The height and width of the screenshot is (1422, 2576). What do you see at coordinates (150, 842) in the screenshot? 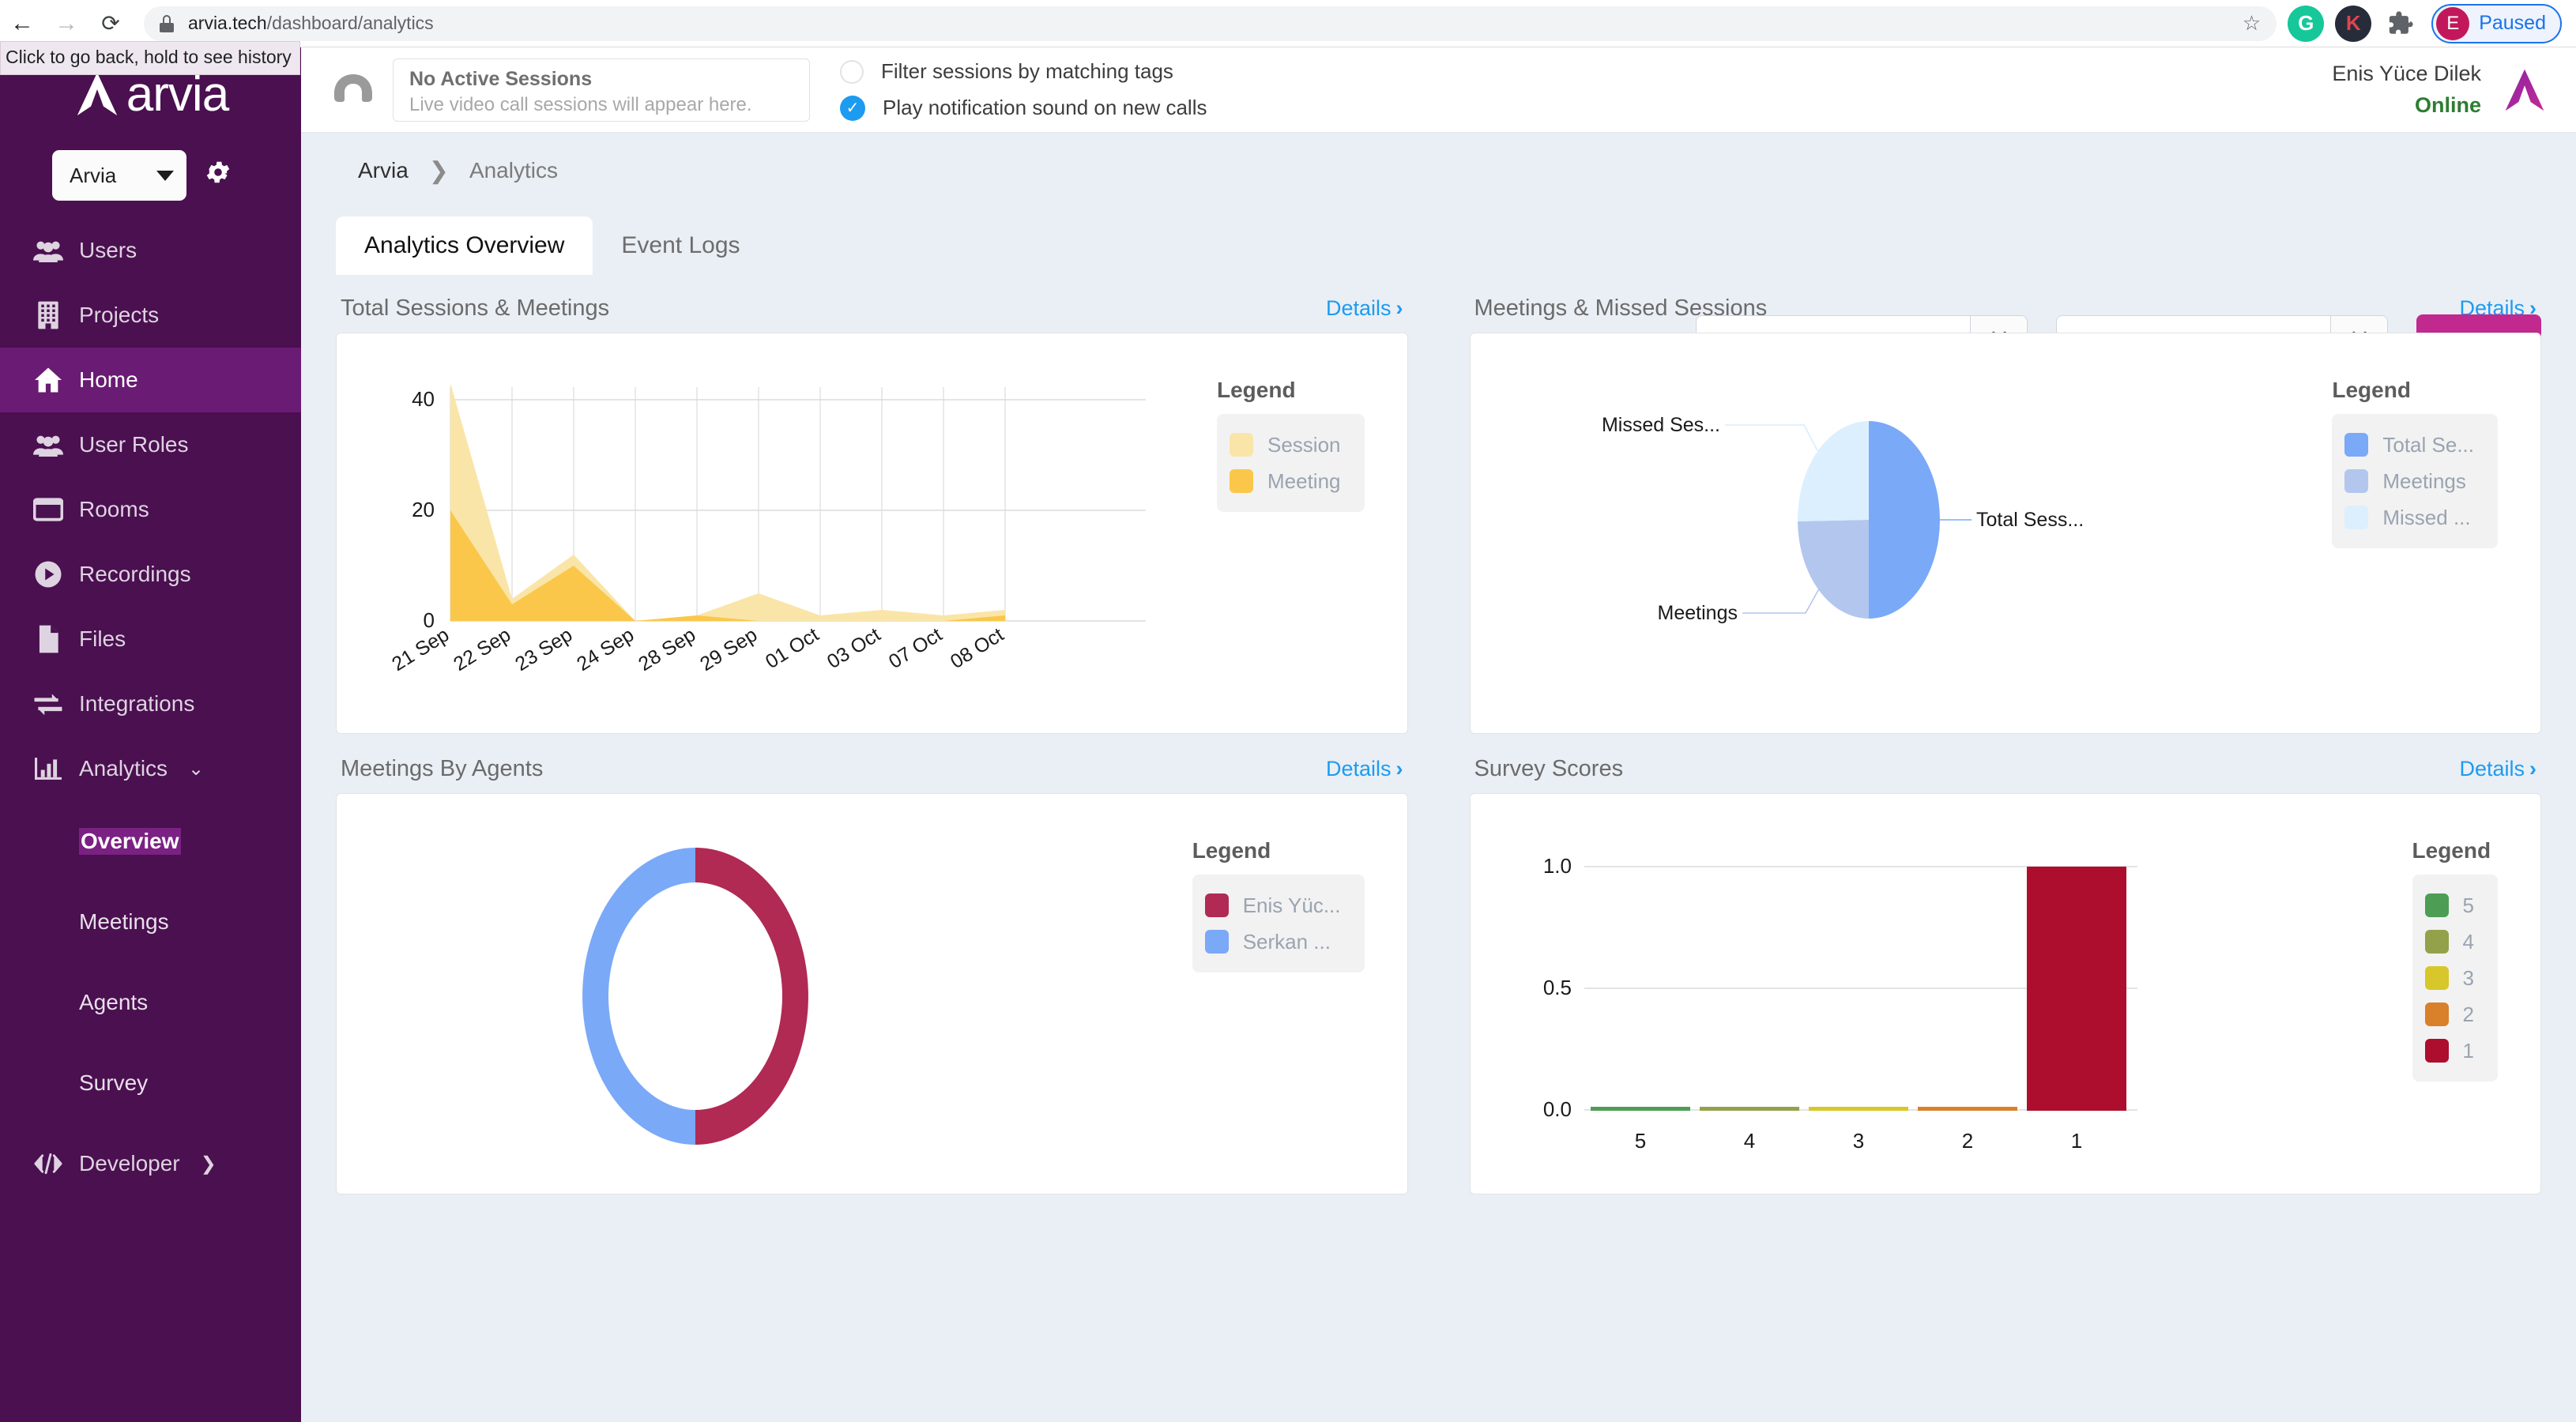
I see `sidebar-subitem-overview: Overview` at bounding box center [150, 842].